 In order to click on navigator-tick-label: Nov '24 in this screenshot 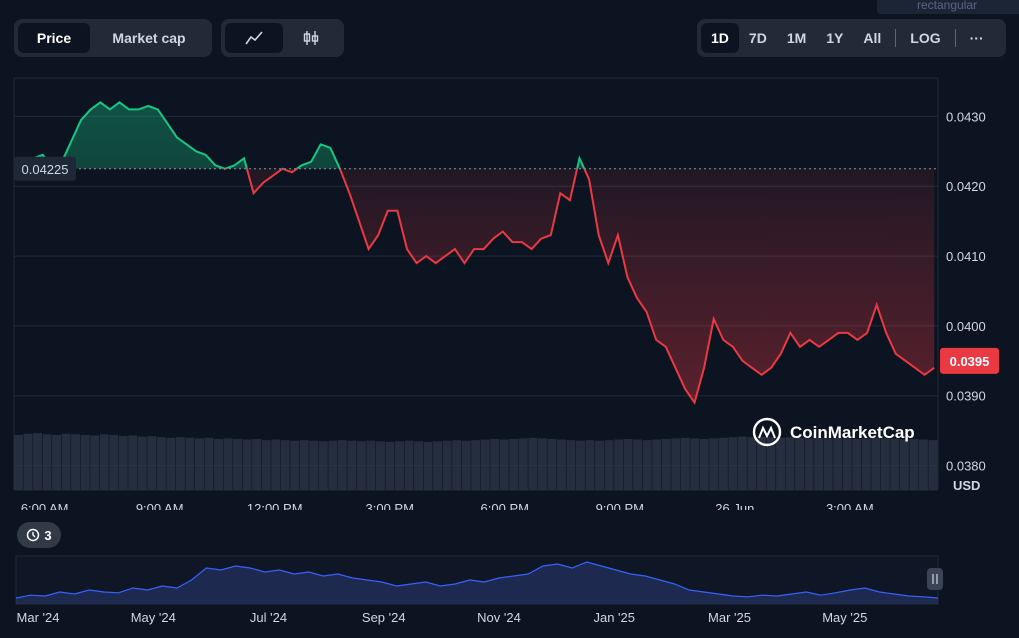, I will do `click(499, 617)`.